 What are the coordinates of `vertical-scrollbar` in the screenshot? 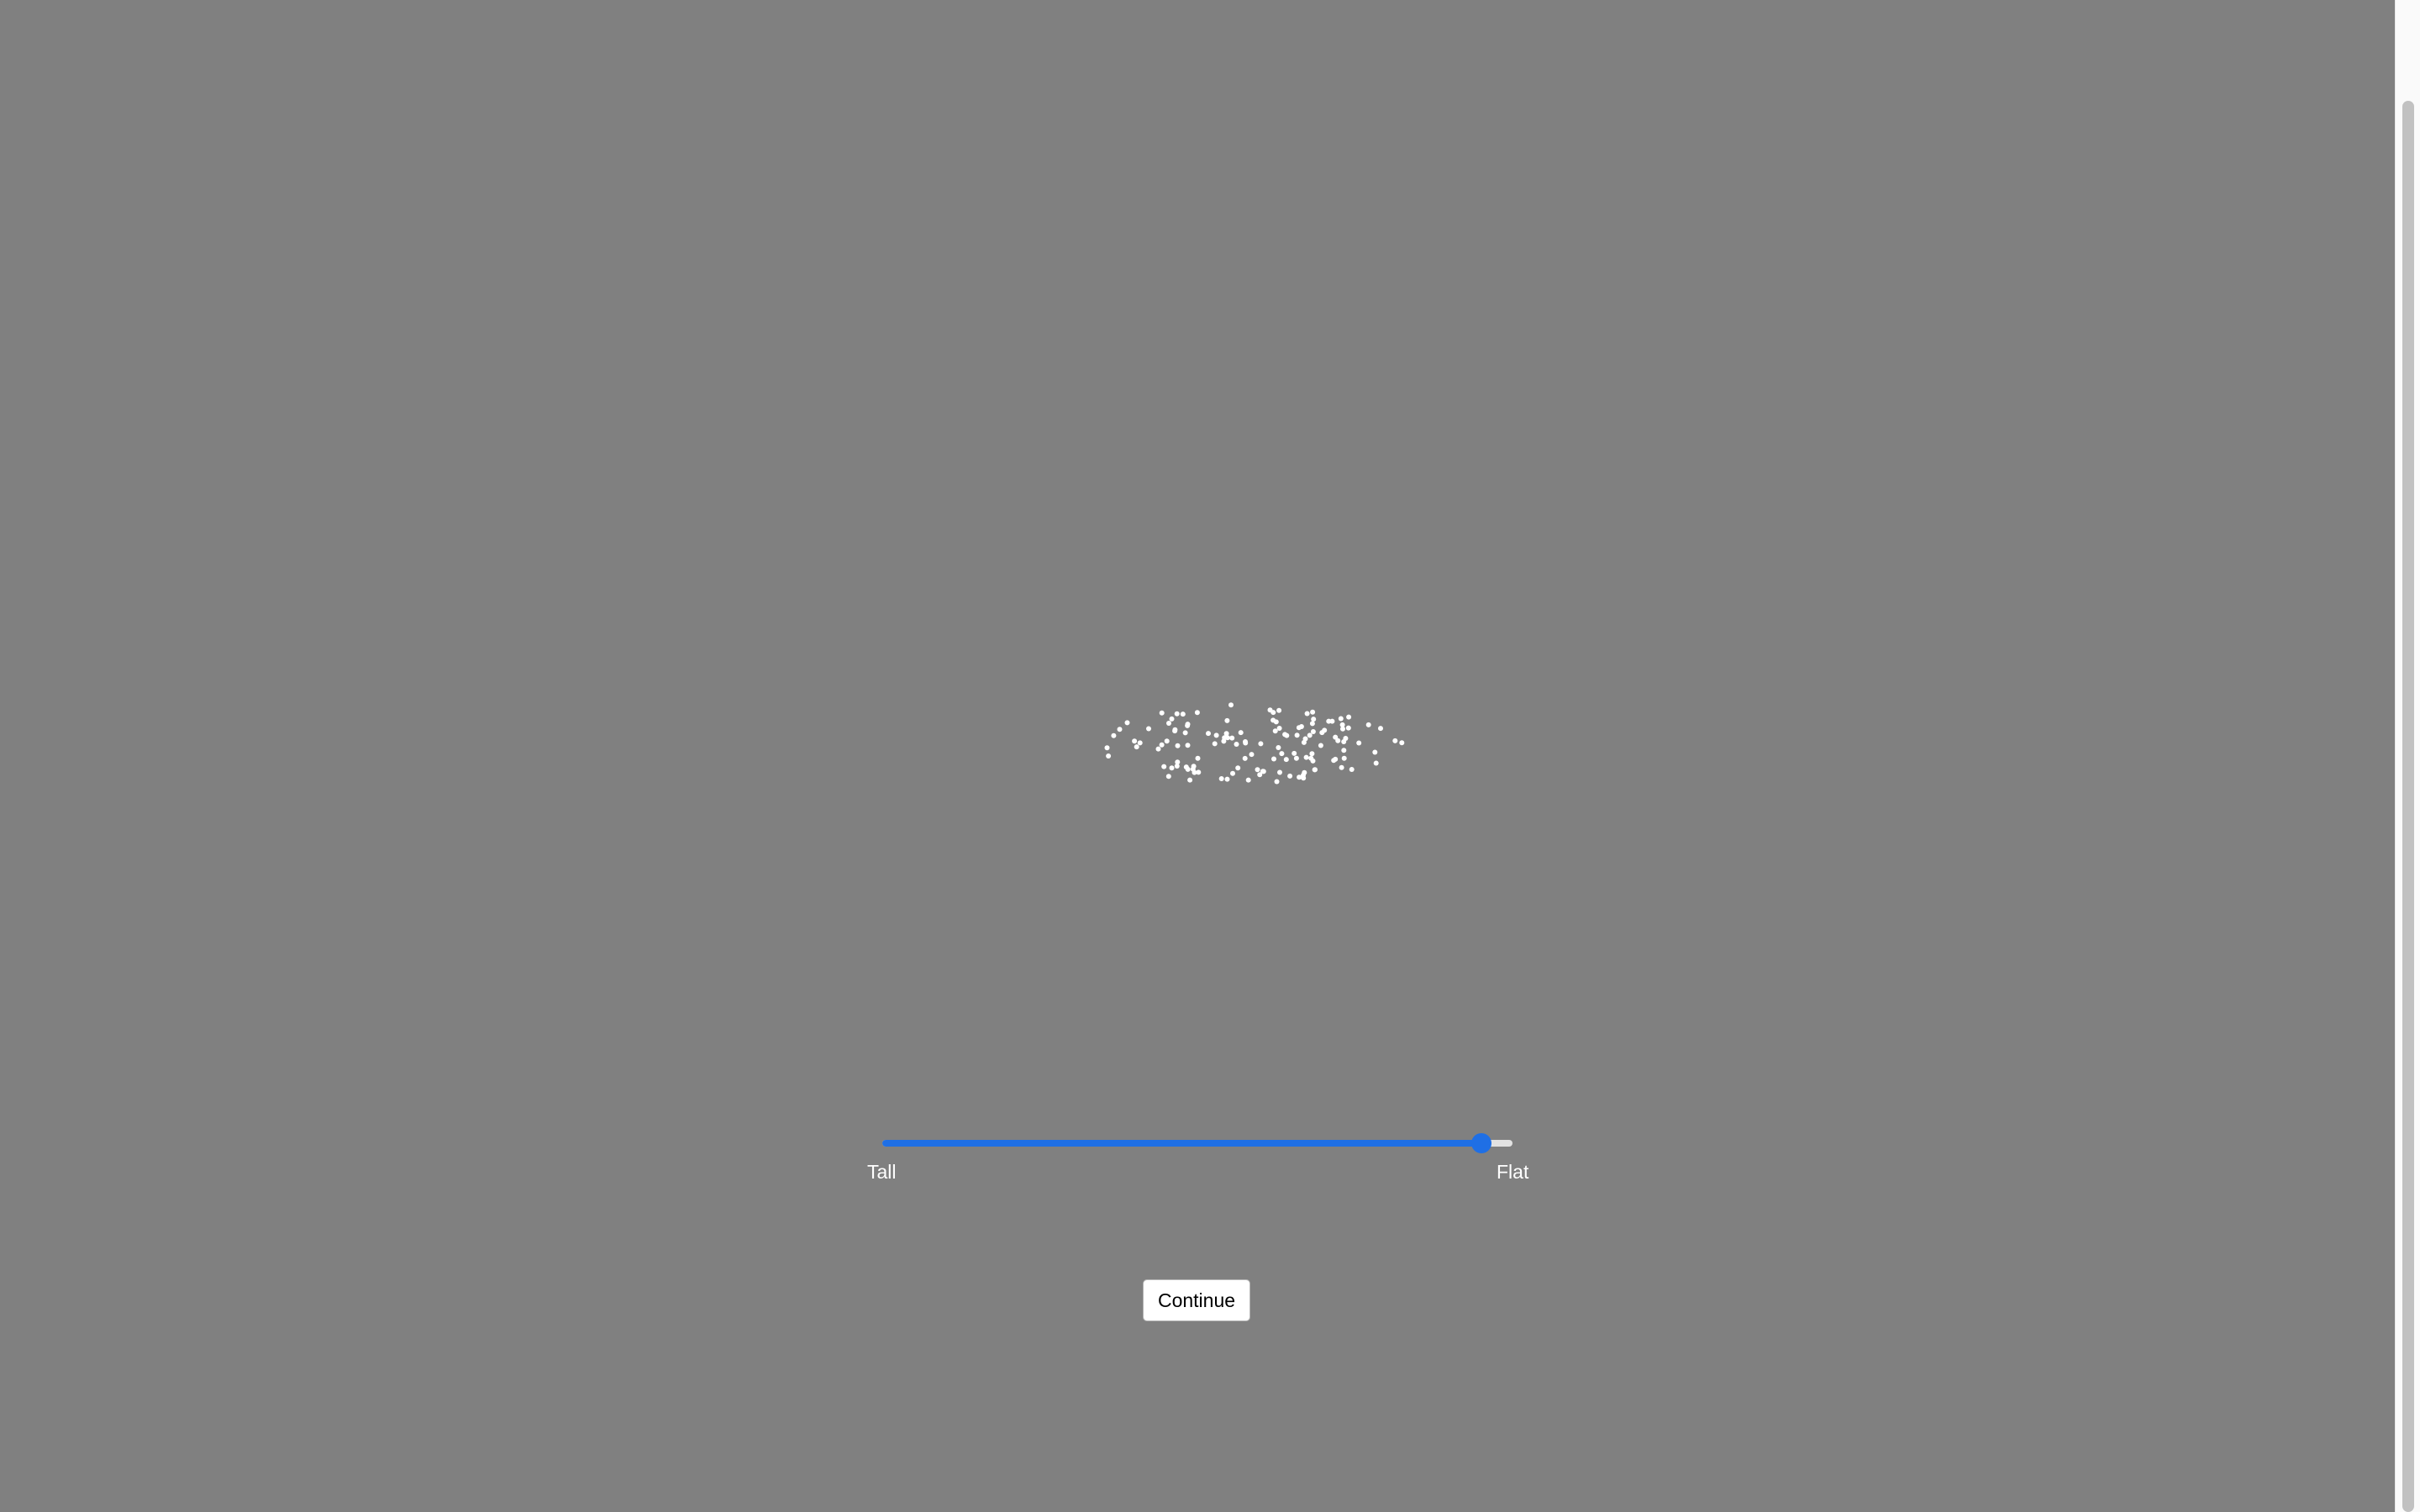 It's located at (2407, 756).